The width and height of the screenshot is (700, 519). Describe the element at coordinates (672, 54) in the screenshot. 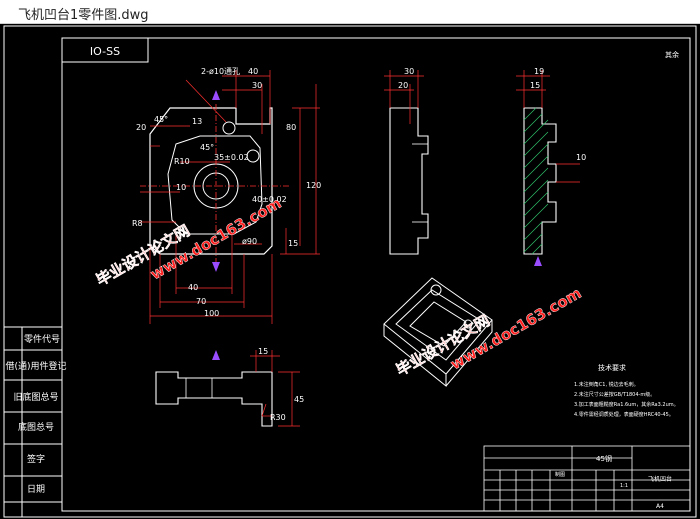

I see `top-right-note: 其余` at that location.